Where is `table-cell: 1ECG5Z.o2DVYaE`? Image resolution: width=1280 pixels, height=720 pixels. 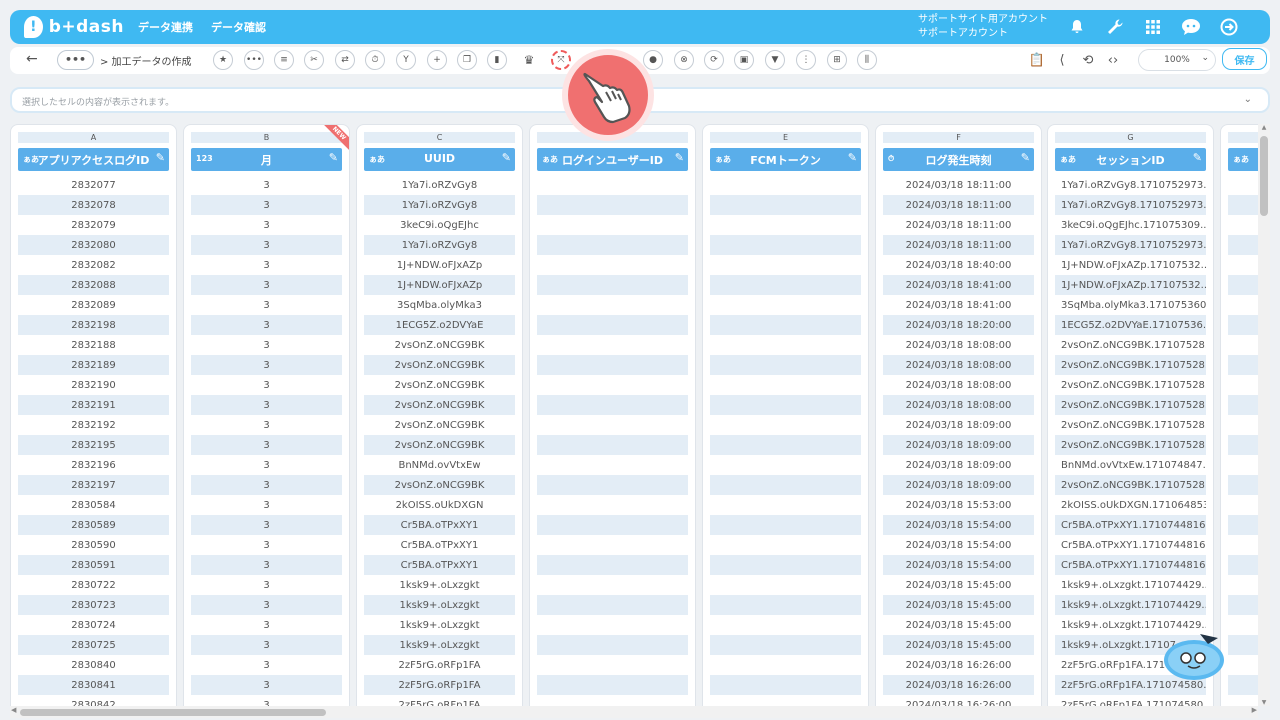 table-cell: 1ECG5Z.o2DVYaE is located at coordinates (439, 325).